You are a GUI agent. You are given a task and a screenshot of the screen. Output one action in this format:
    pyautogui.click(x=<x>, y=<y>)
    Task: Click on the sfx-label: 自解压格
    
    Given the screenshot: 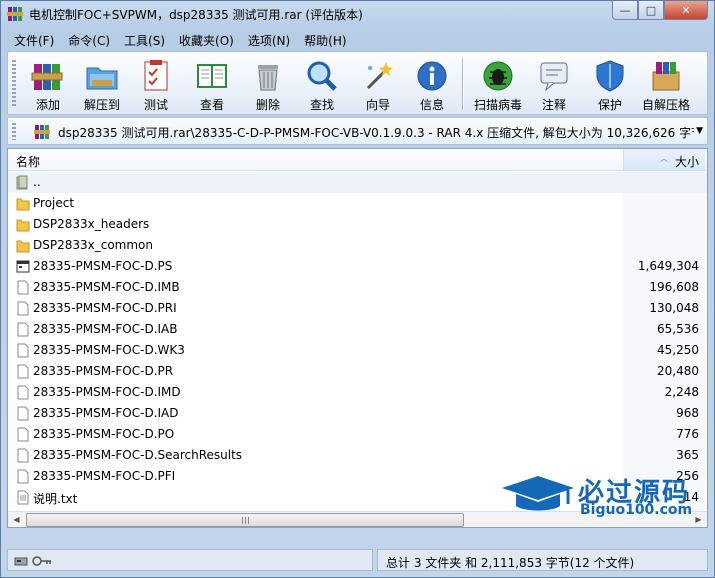 What is the action you would take?
    pyautogui.click(x=665, y=105)
    